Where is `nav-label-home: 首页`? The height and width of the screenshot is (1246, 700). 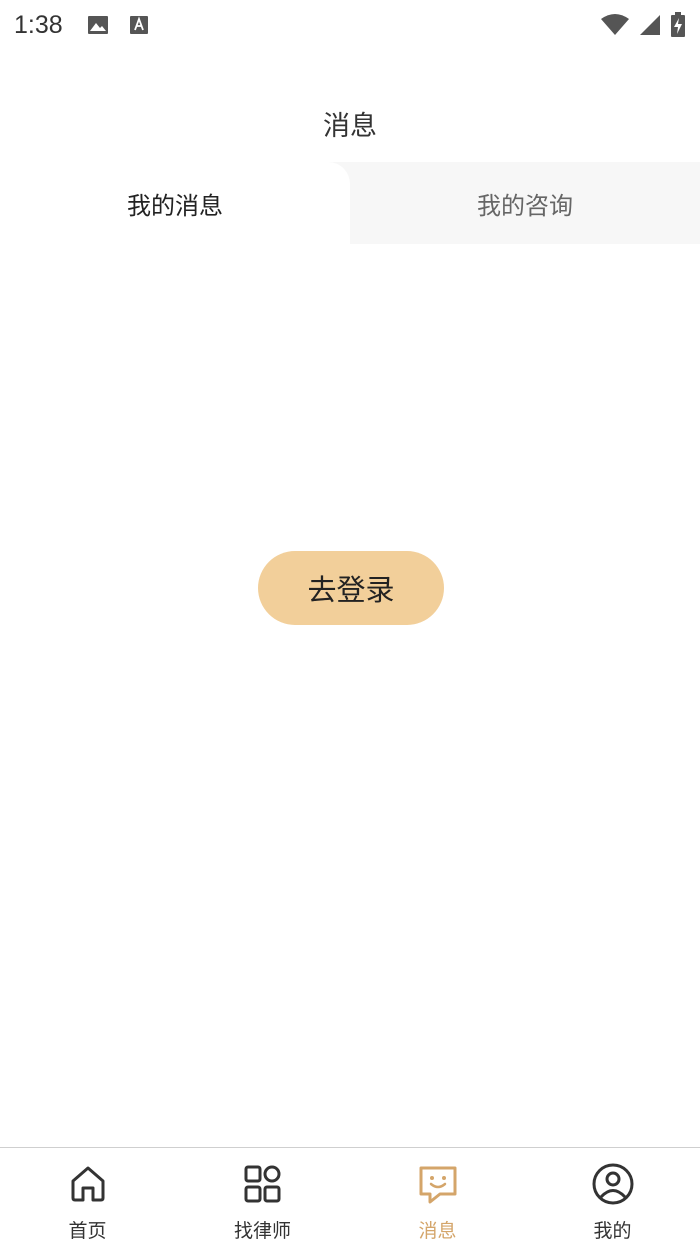 nav-label-home: 首页 is located at coordinates (87, 1231).